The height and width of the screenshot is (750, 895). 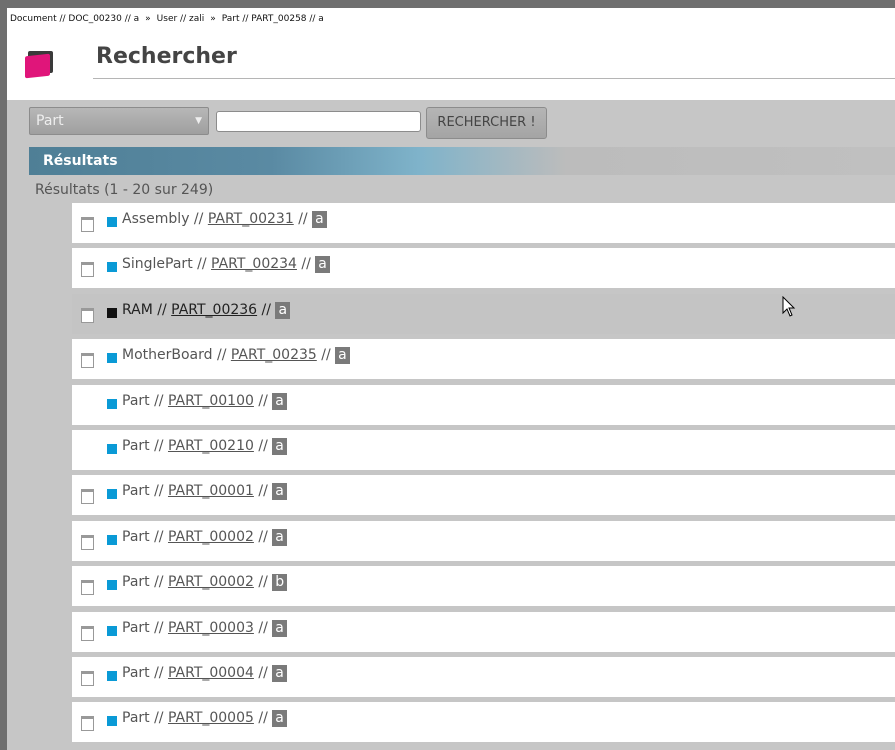 What do you see at coordinates (137, 309) in the screenshot?
I see `result-type: RAM` at bounding box center [137, 309].